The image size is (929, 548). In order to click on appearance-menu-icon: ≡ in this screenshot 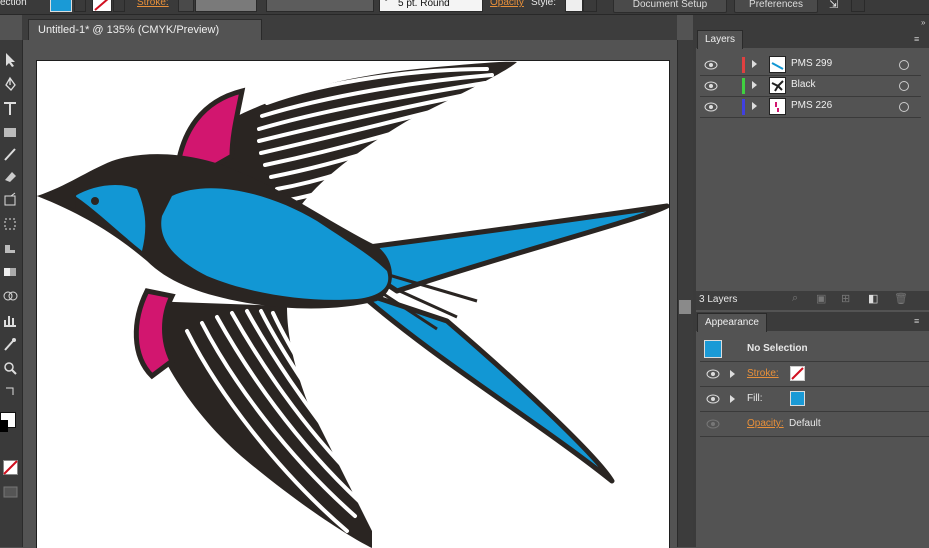, I will do `click(916, 321)`.